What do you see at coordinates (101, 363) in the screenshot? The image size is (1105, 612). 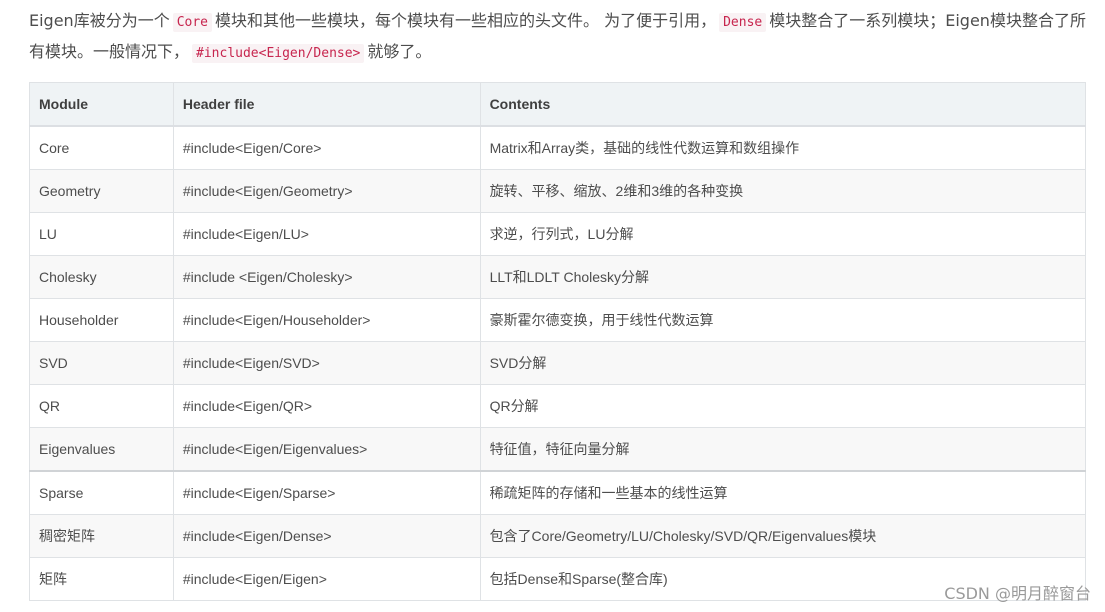 I see `cell-module: SVD` at bounding box center [101, 363].